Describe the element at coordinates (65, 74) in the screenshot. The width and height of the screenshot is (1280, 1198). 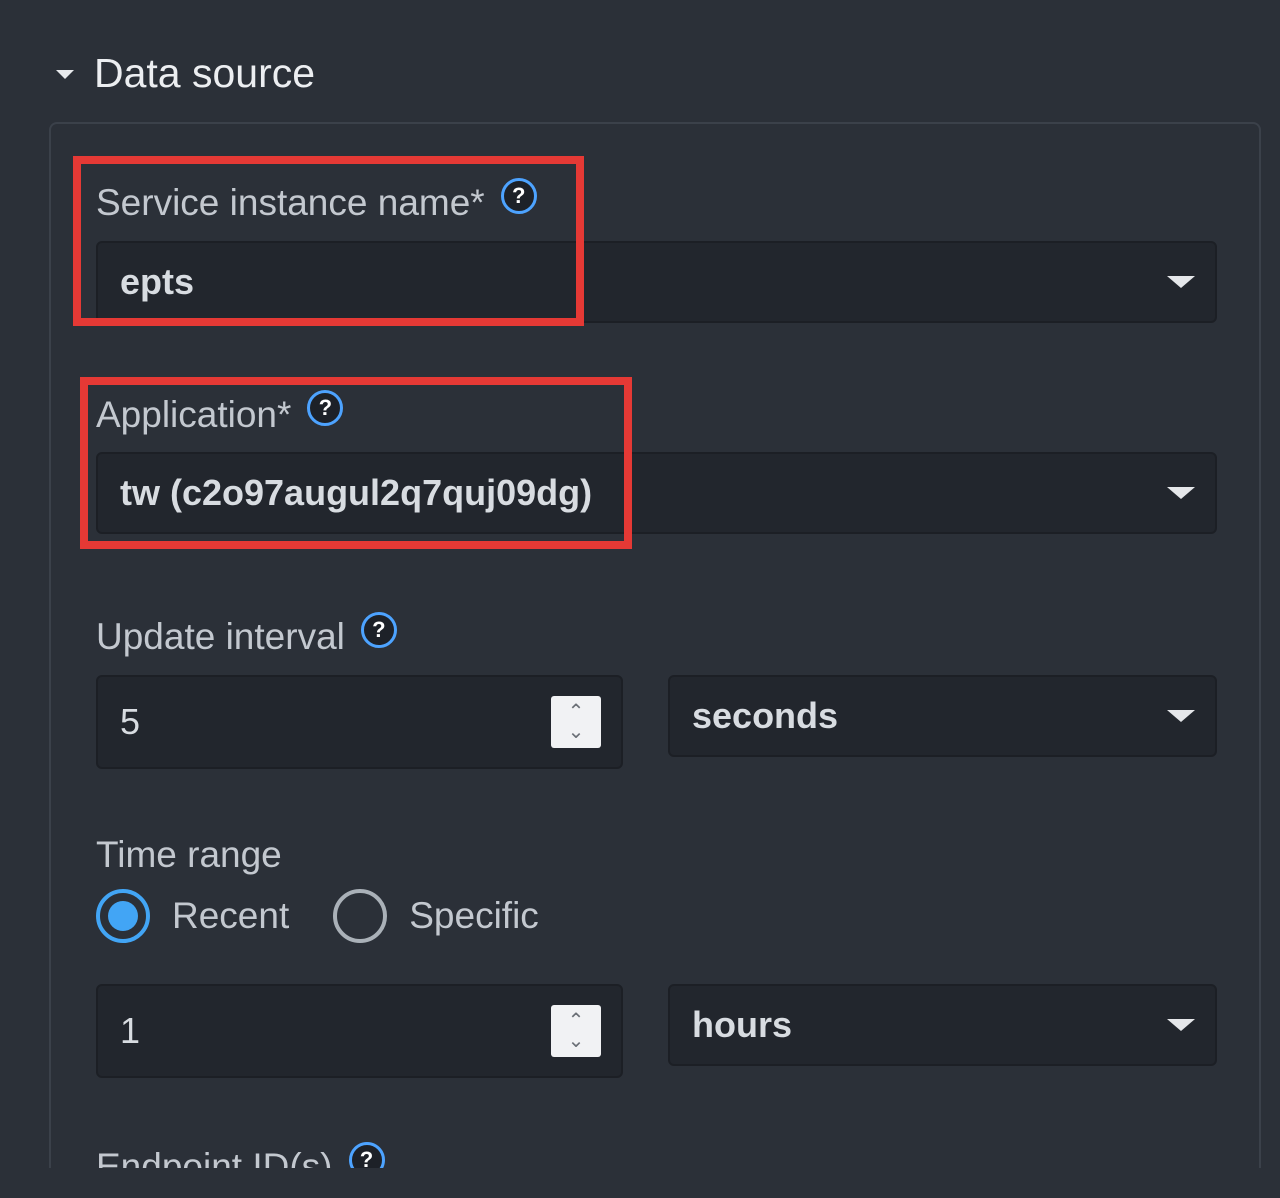
I see `caret-down-icon` at that location.